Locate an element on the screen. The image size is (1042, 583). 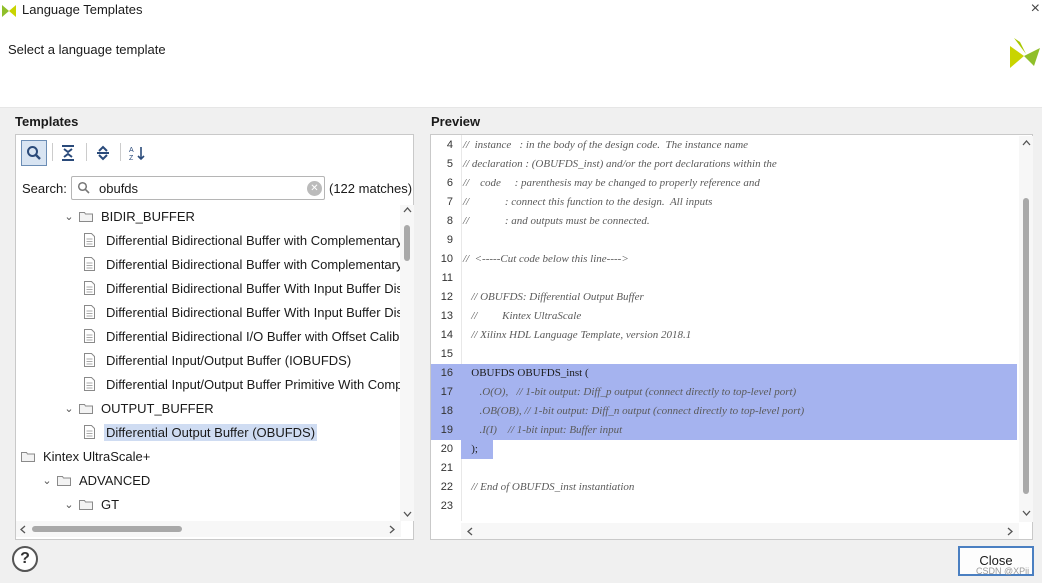
svg-text: Z is located at coordinates (131, 158).